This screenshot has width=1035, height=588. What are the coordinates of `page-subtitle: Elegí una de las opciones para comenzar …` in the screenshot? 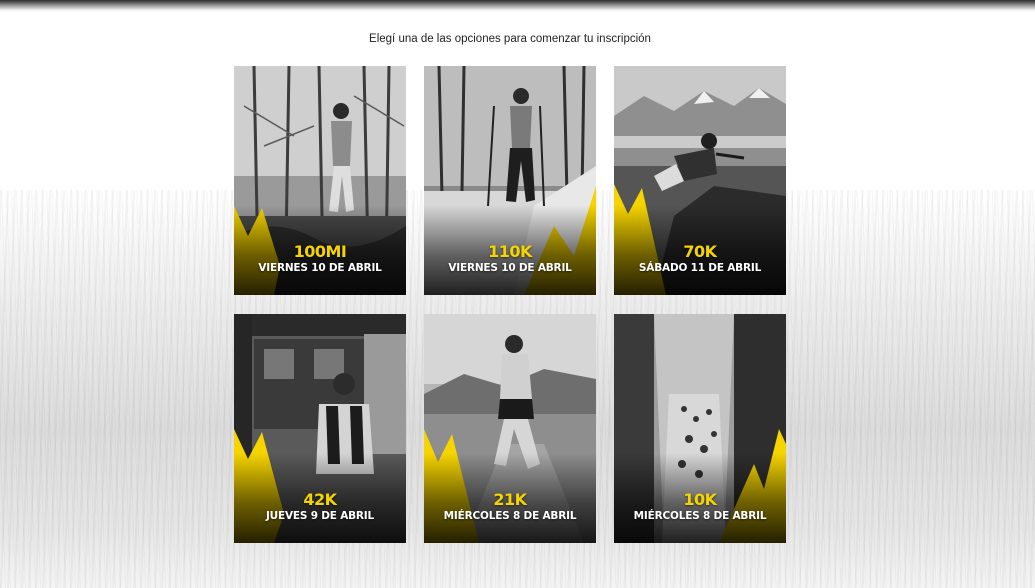 It's located at (510, 39).